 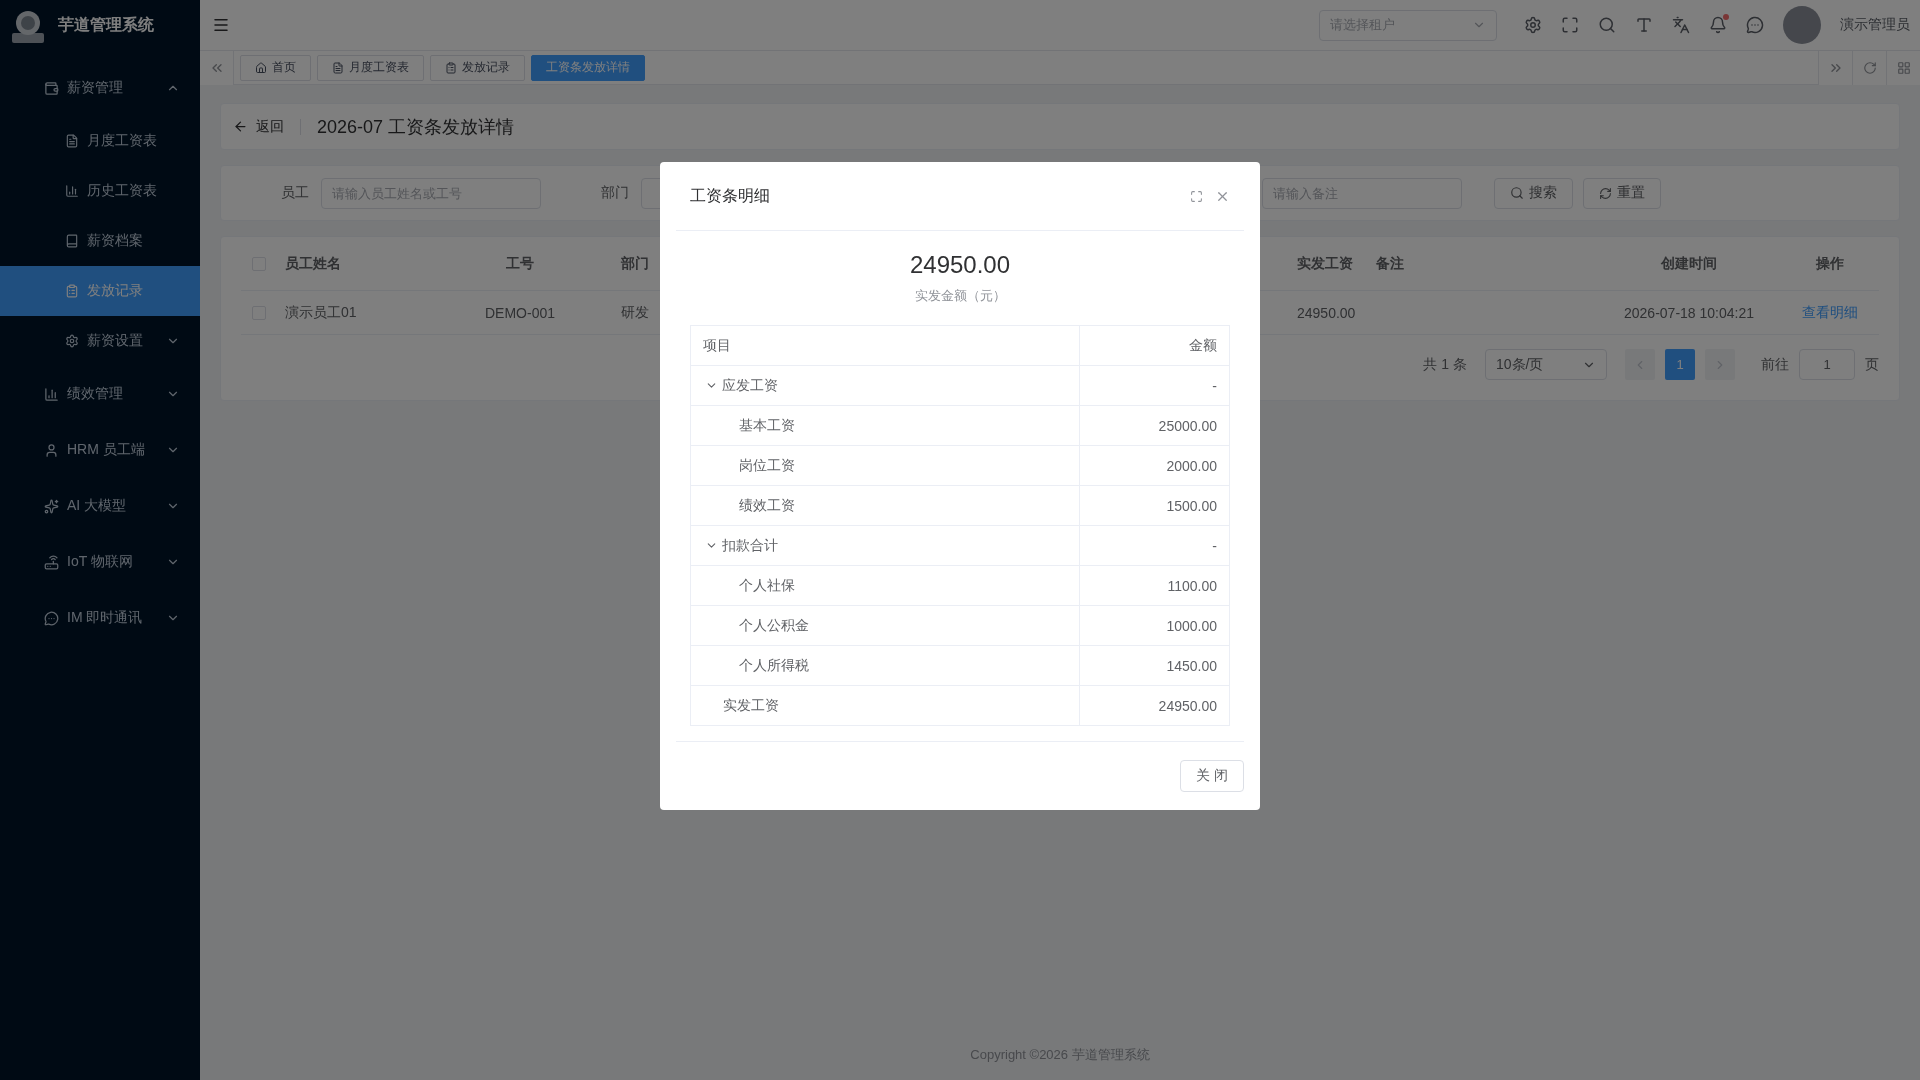 I want to click on table-cell: 1500.00, so click(x=1154, y=505).